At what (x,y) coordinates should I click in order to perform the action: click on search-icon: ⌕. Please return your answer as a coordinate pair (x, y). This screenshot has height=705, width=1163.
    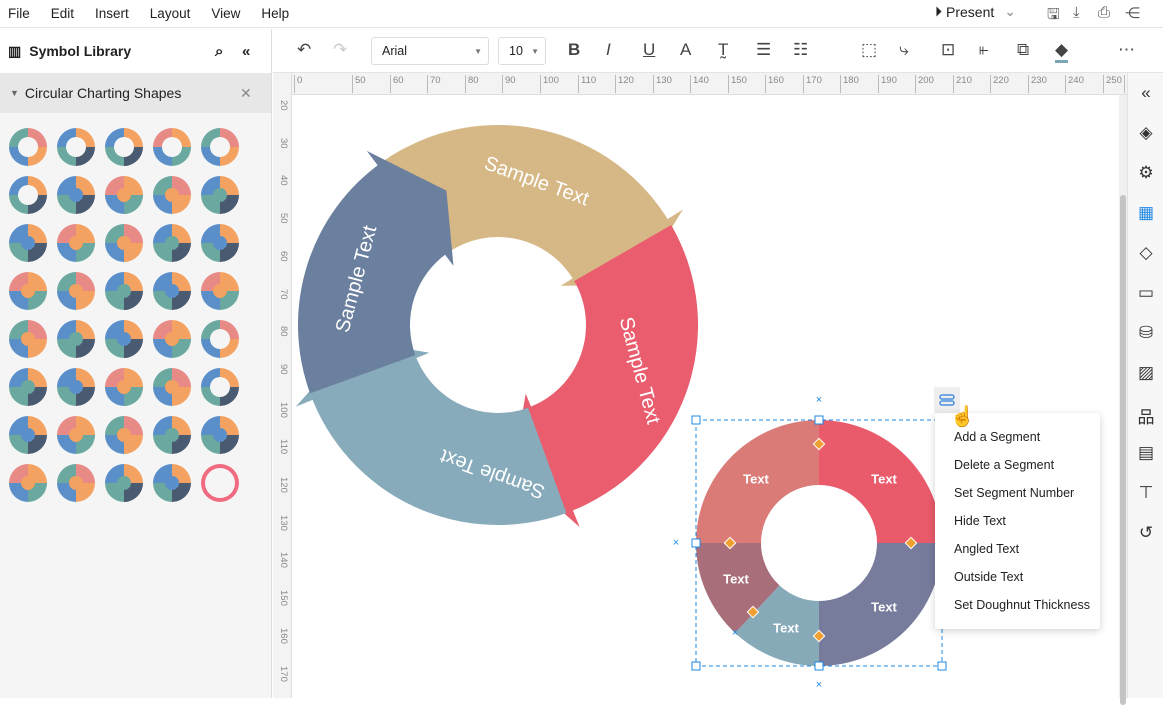
    Looking at the image, I should click on (219, 51).